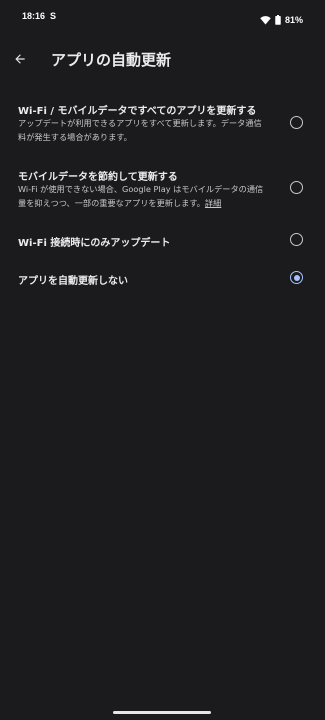 Image resolution: width=325 pixels, height=720 pixels. I want to click on status-bar: 18:16 S 81%, so click(162, 18).